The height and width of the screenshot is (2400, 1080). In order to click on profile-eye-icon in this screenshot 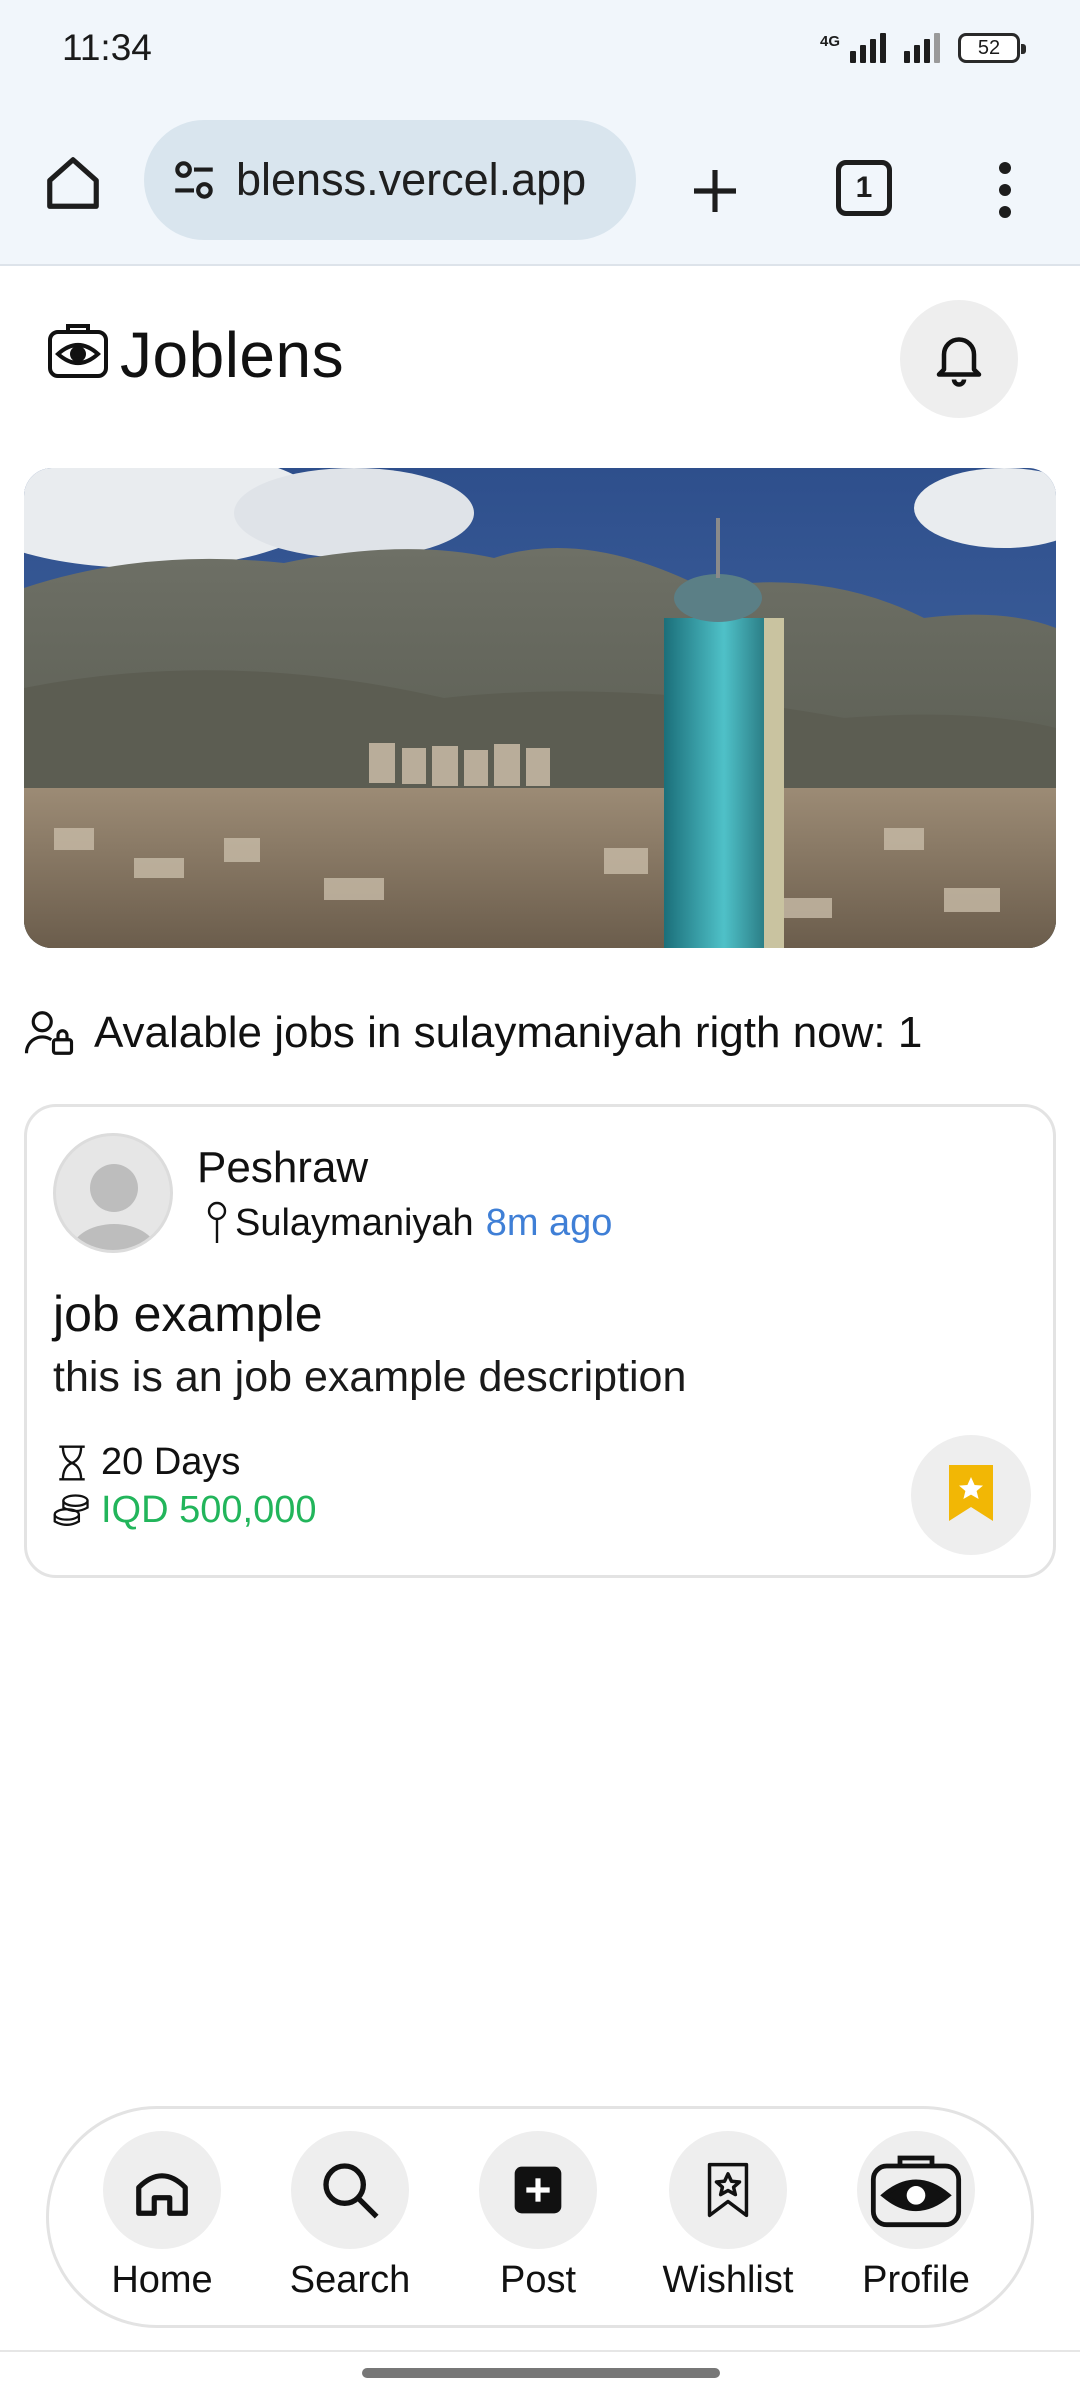, I will do `click(916, 2190)`.